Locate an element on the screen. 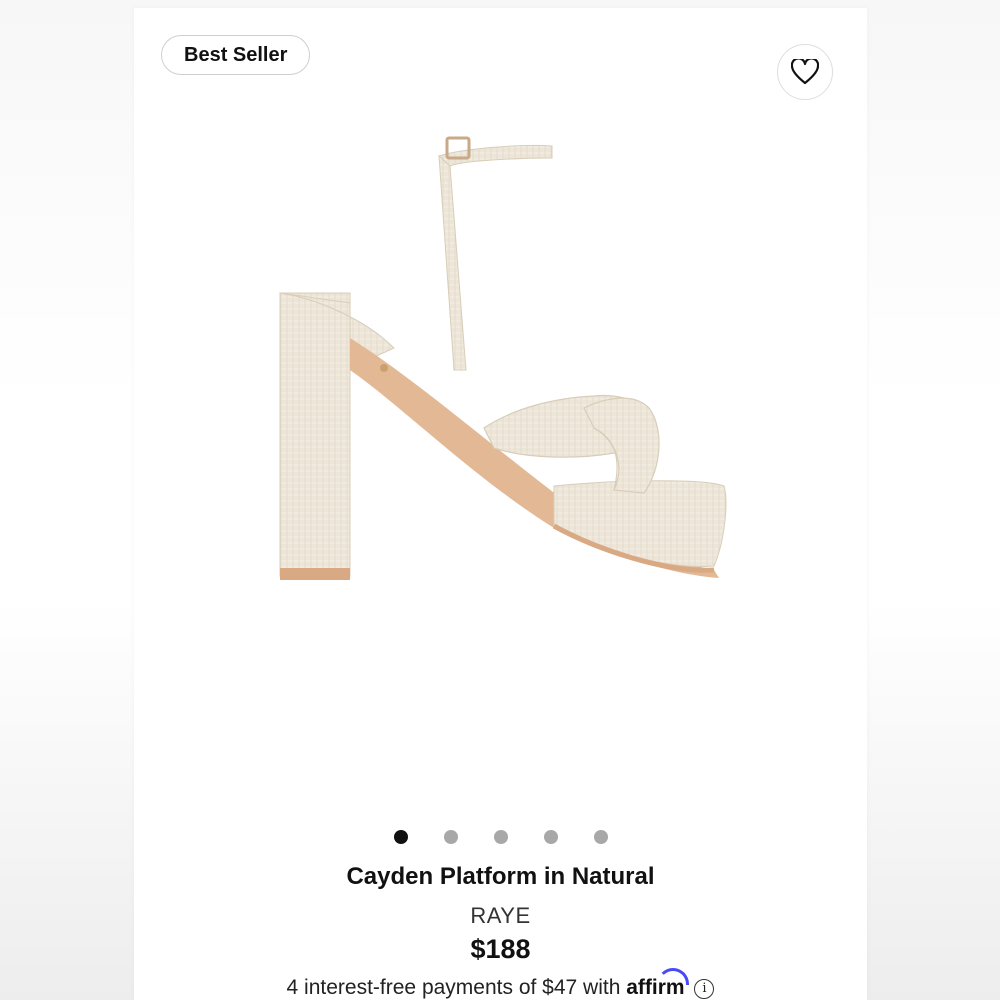 Image resolution: width=1000 pixels, height=1000 pixels. financing-text: 4 interest-free payments of $47 with is located at coordinates (453, 987).